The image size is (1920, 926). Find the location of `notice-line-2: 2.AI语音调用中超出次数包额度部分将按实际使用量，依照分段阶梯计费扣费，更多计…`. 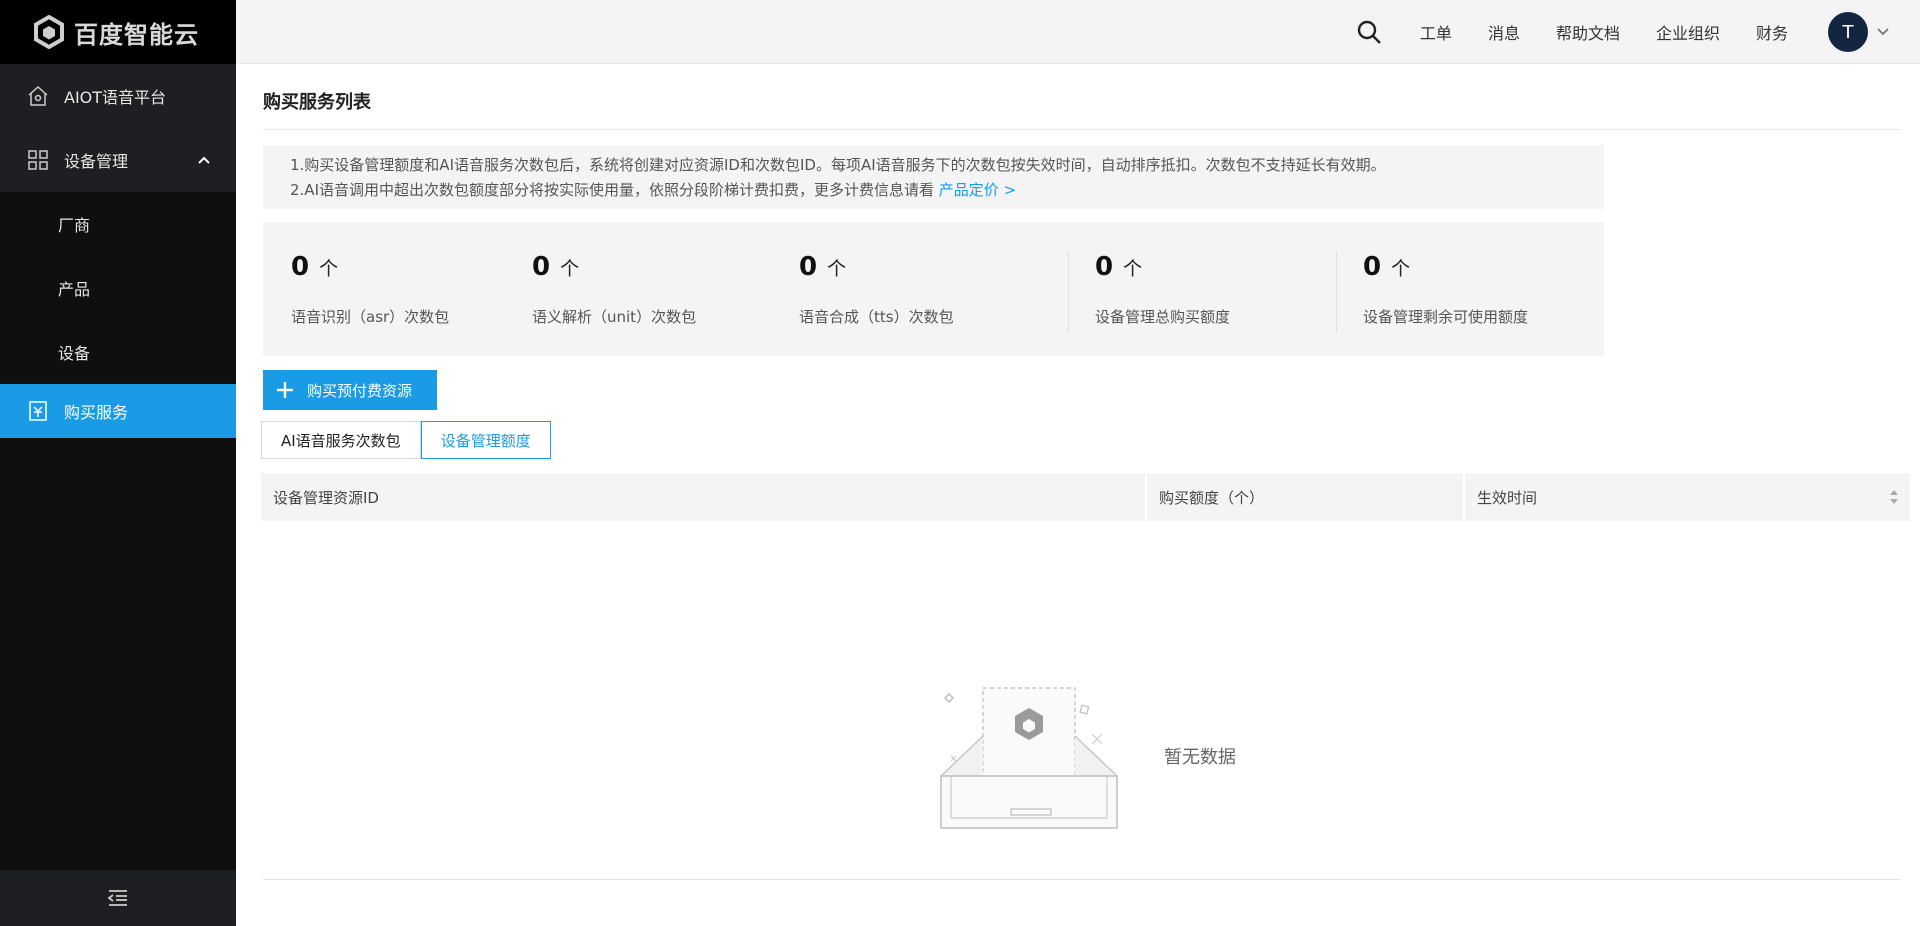

notice-line-2: 2.AI语音调用中超出次数包额度部分将按实际使用量，依照分段阶梯计费扣费，更多计… is located at coordinates (947, 190).